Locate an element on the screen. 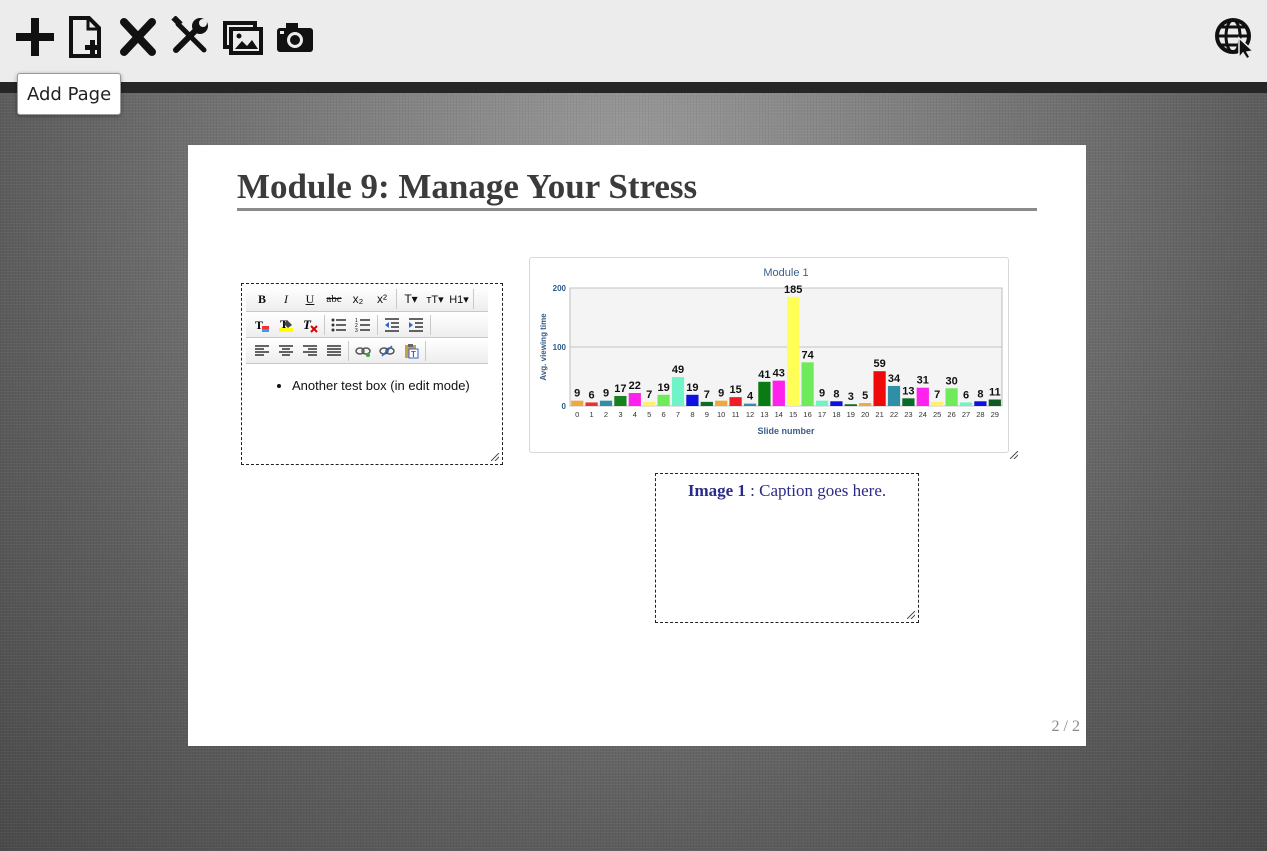  editor-group-align is located at coordinates (298, 351).